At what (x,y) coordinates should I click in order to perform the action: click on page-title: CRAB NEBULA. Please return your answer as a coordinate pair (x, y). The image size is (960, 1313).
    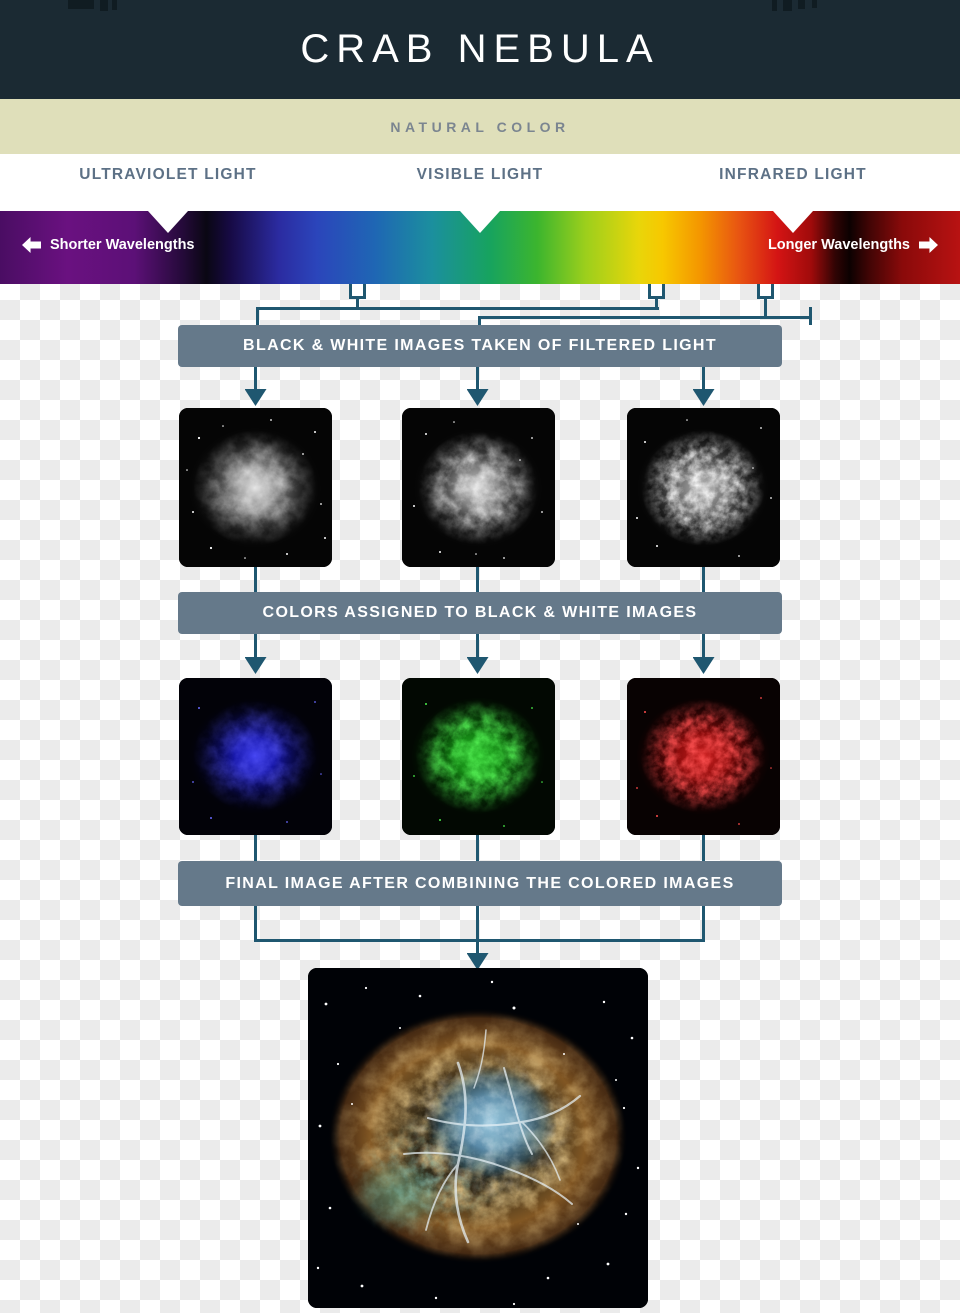
    Looking at the image, I should click on (480, 49).